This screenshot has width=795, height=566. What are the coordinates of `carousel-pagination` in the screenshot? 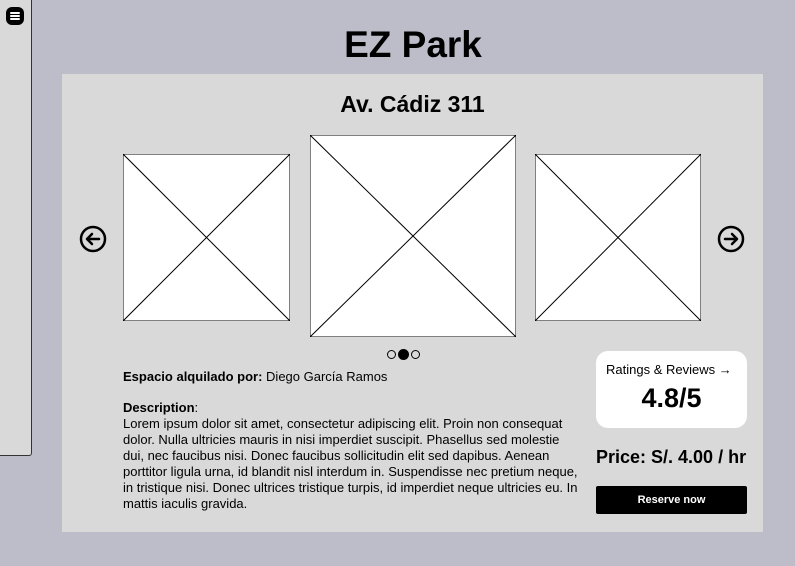 It's located at (403, 354).